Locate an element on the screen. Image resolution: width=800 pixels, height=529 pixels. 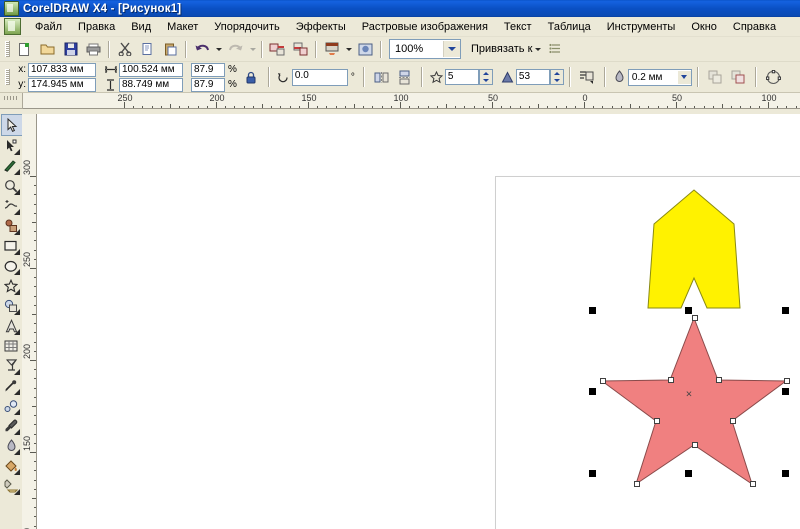
selection-handle-middle-left is located at coordinates (592, 391).